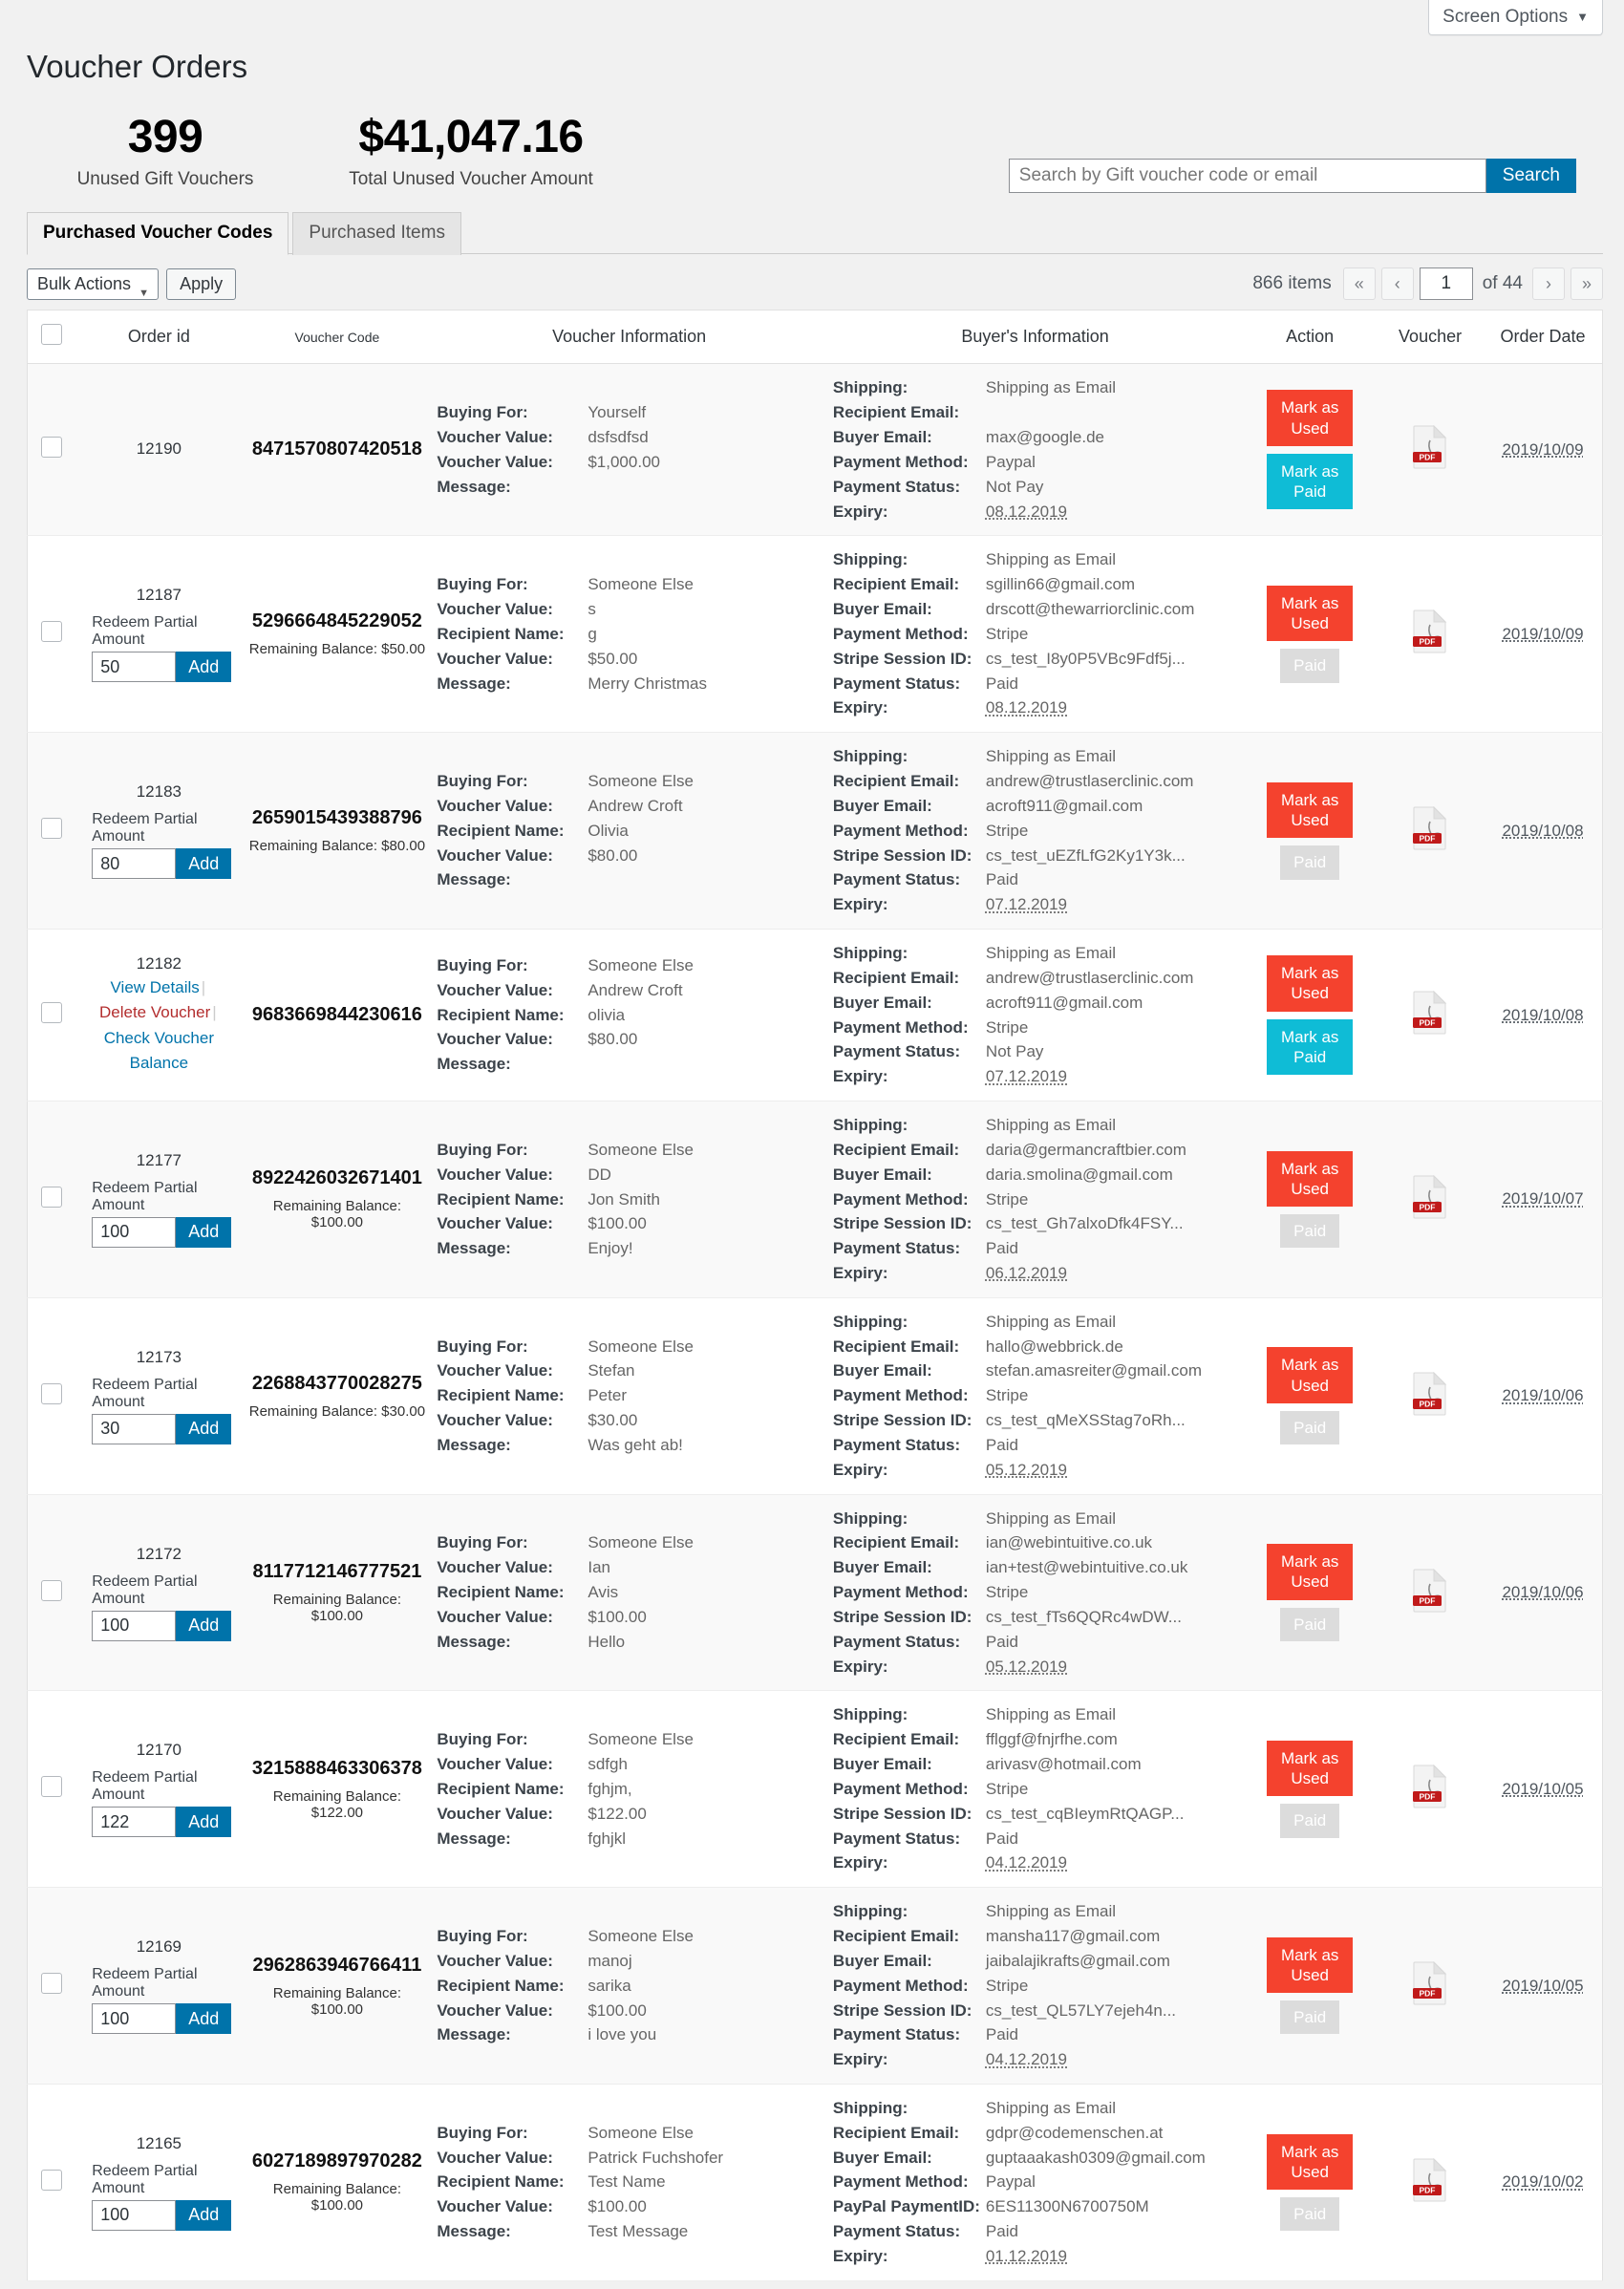  I want to click on screen-options-button: Screen Options ▼, so click(1516, 17).